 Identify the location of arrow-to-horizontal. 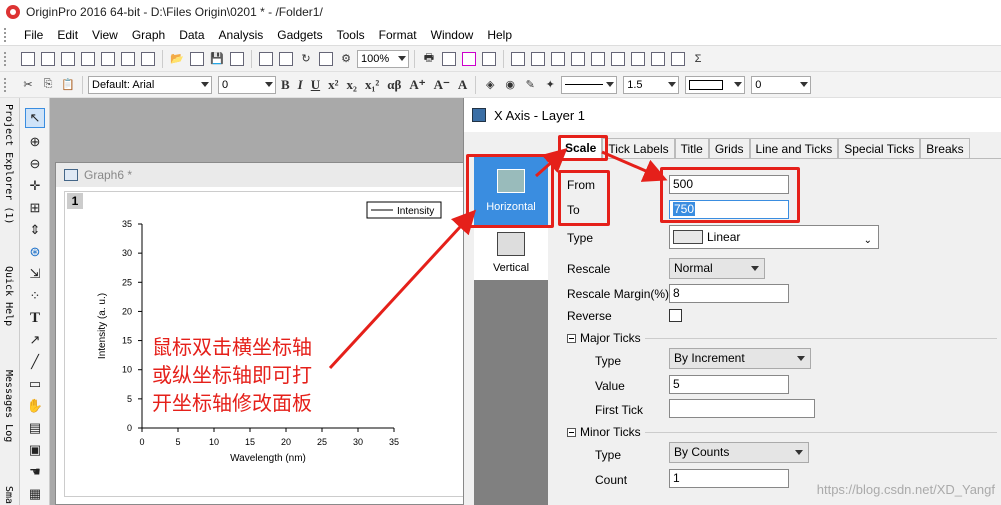
(402, 289).